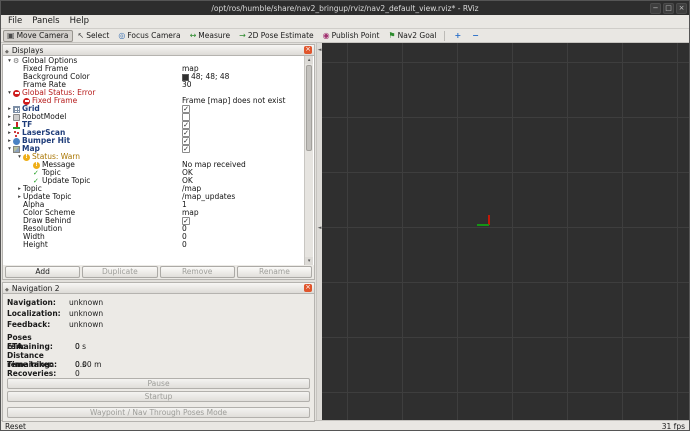  Describe the element at coordinates (120, 272) in the screenshot. I see `duplicate-button: Duplicate` at that location.